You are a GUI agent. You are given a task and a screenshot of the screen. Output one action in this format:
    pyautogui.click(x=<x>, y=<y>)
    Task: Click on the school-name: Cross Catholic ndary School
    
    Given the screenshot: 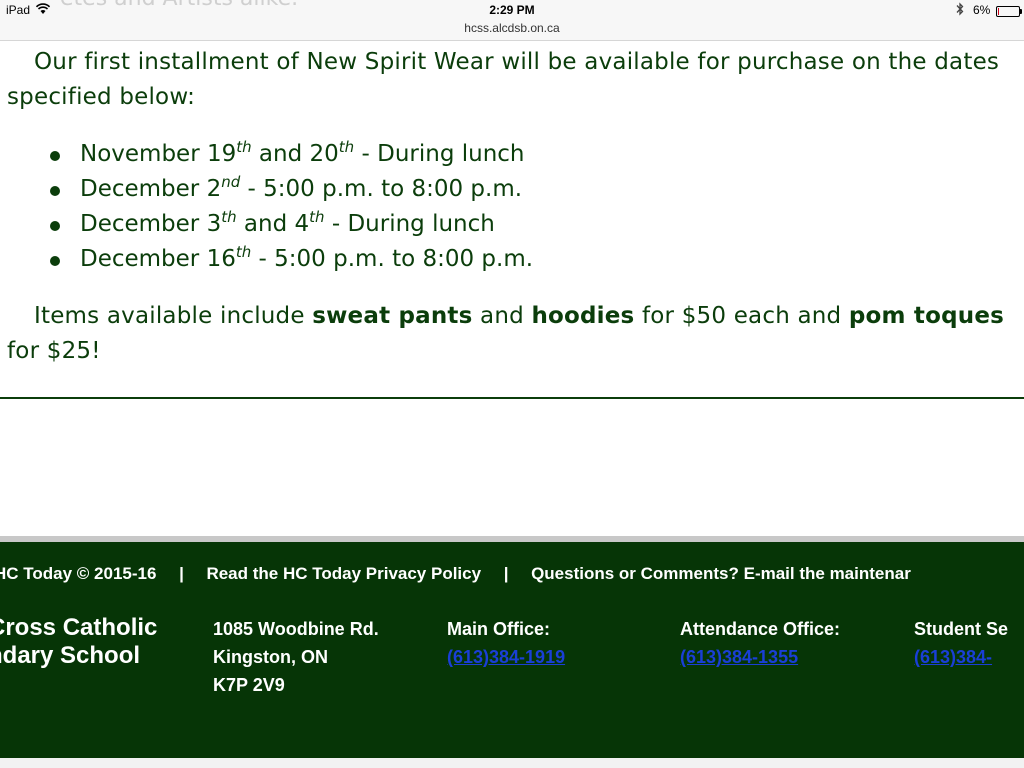 What is the action you would take?
    pyautogui.click(x=79, y=641)
    